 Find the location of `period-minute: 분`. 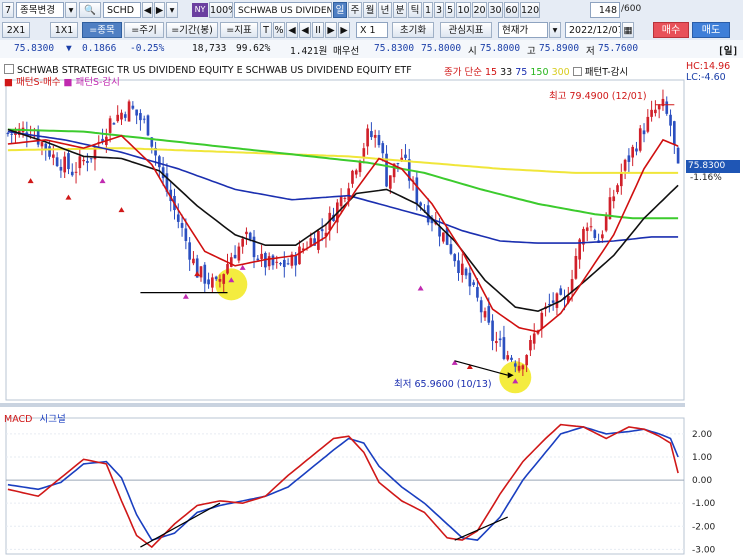

period-minute: 분 is located at coordinates (400, 10).